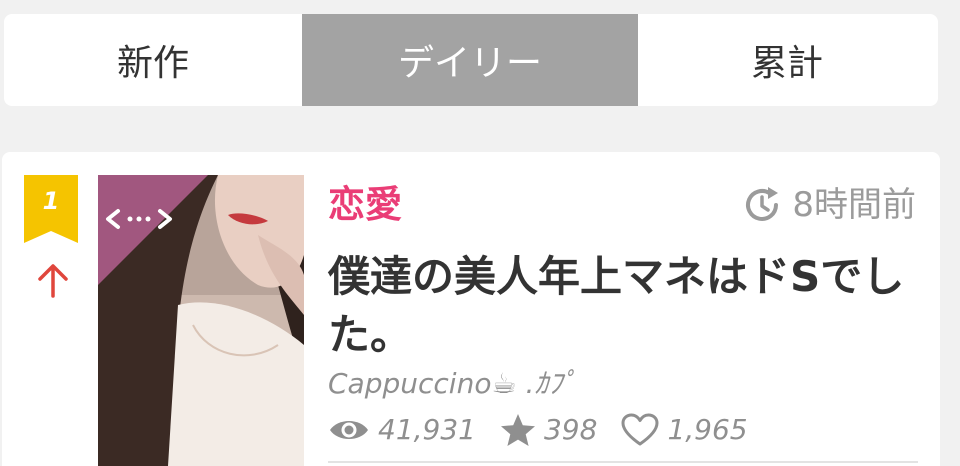 The image size is (960, 466). Describe the element at coordinates (570, 429) in the screenshot. I see `stars-count: 398` at that location.